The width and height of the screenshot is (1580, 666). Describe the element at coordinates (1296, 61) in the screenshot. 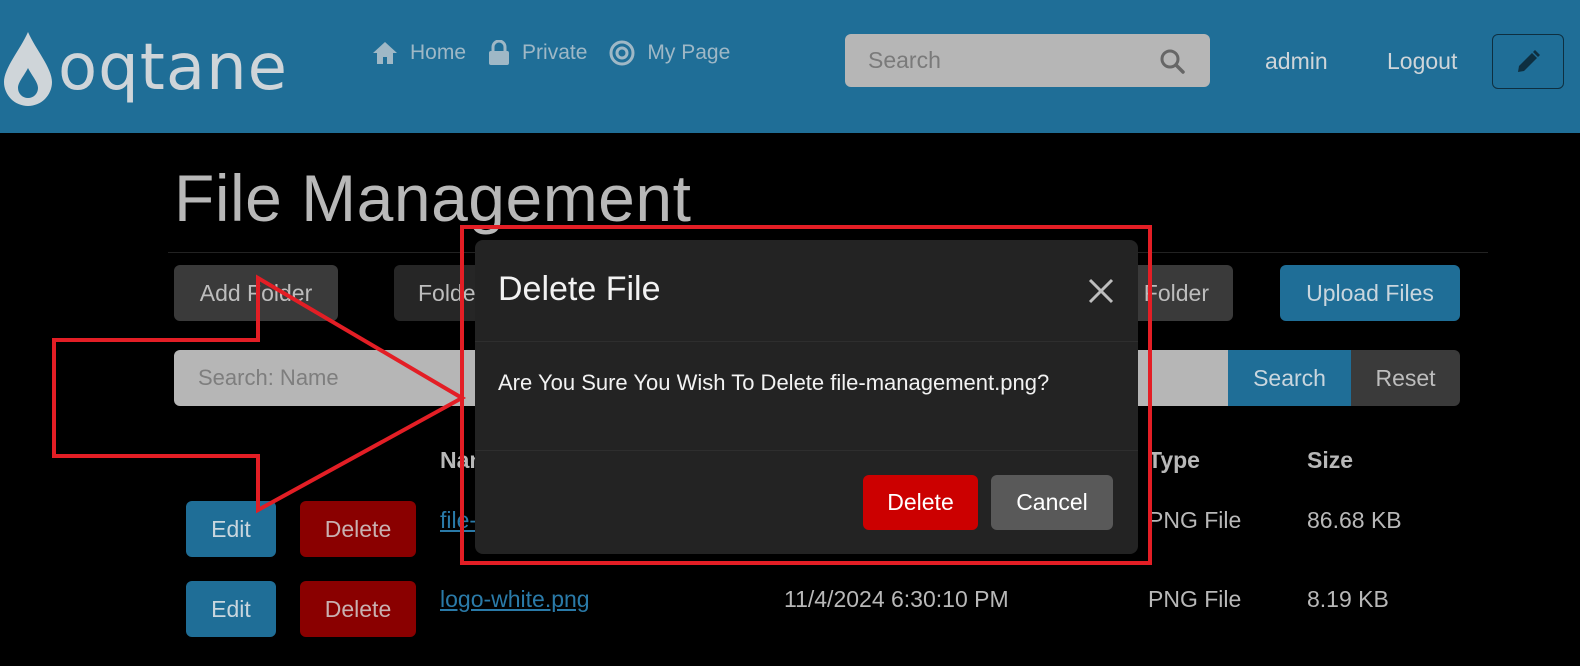

I see `user-profile-link: admin` at that location.